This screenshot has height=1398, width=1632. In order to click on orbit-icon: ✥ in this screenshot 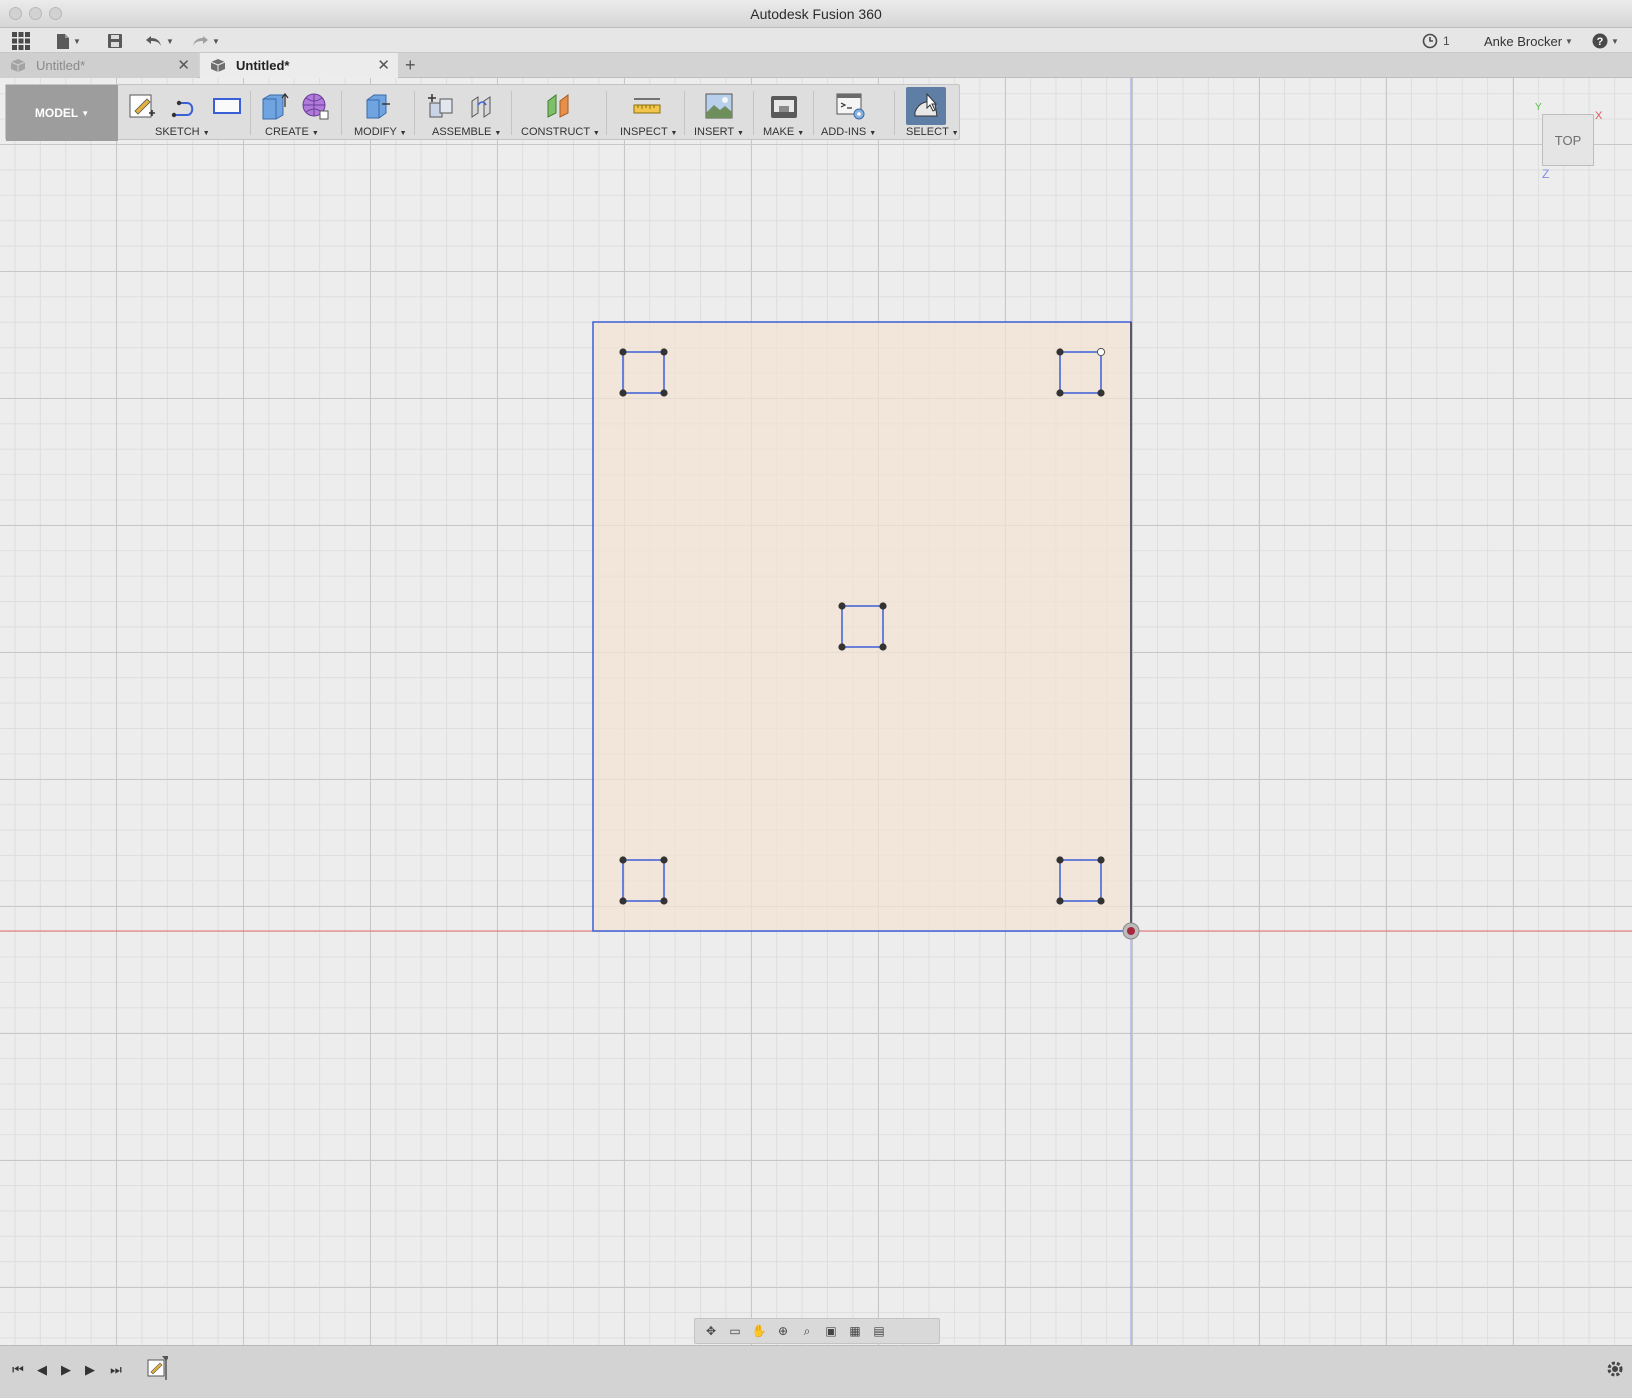, I will do `click(711, 1331)`.